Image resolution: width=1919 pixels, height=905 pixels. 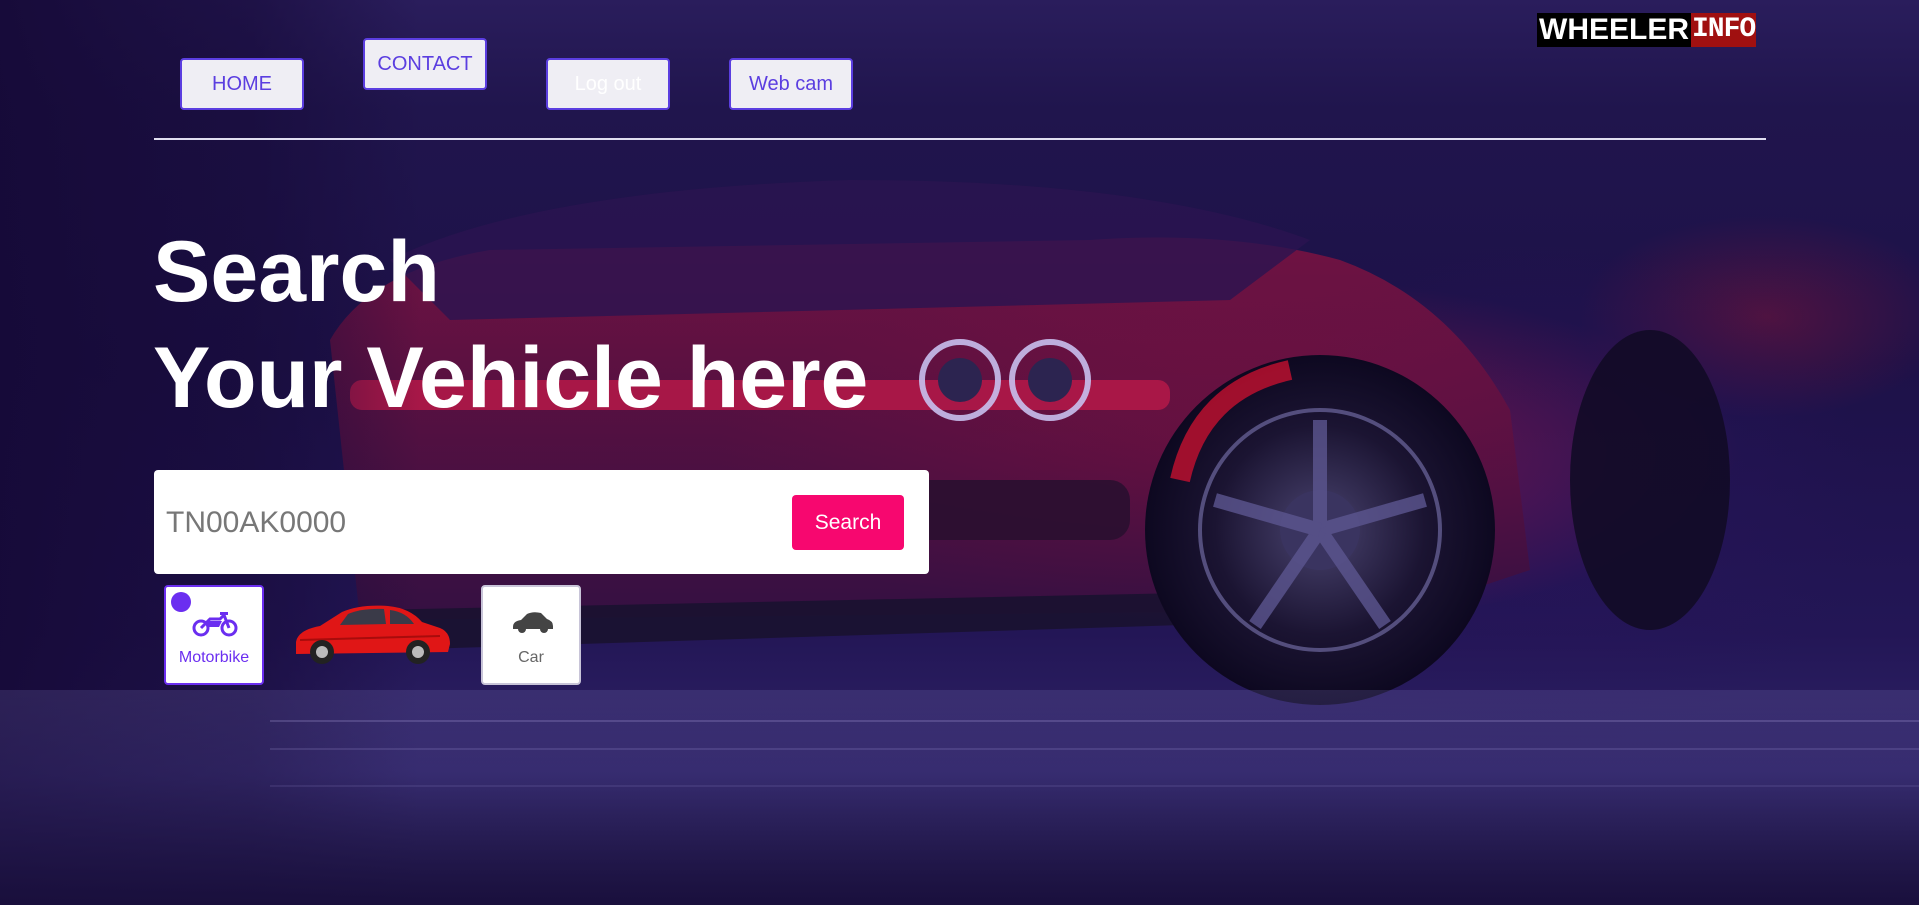 What do you see at coordinates (242, 84) in the screenshot?
I see `nav-home-button: HOME` at bounding box center [242, 84].